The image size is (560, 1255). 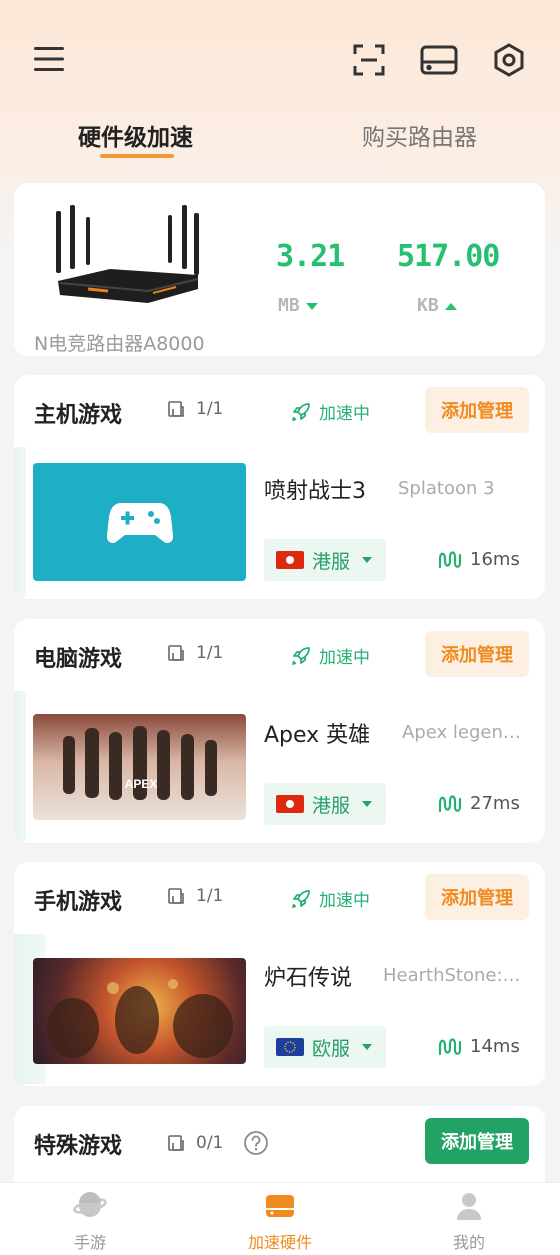 I want to click on scan-icon, so click(x=369, y=60).